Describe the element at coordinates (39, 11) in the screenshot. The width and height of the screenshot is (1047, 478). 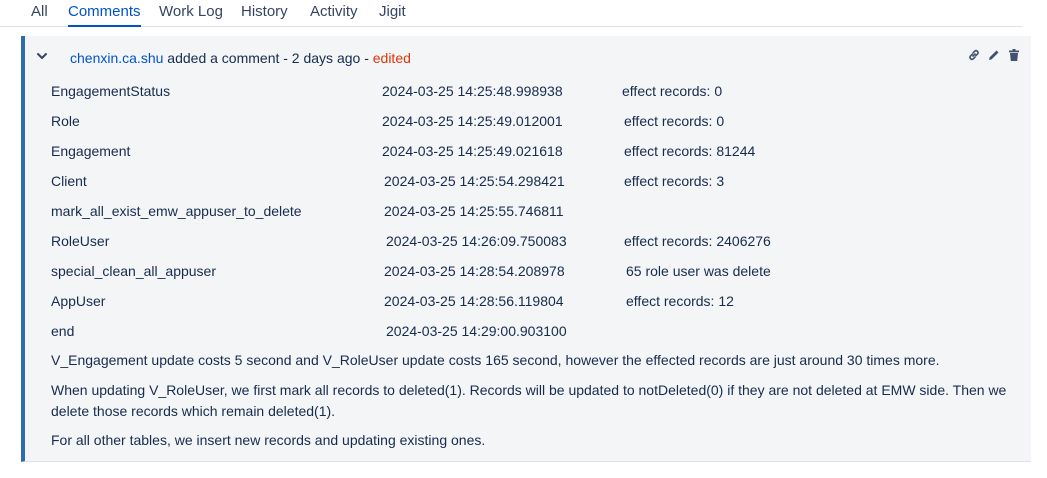
I see `tab-all: All` at that location.